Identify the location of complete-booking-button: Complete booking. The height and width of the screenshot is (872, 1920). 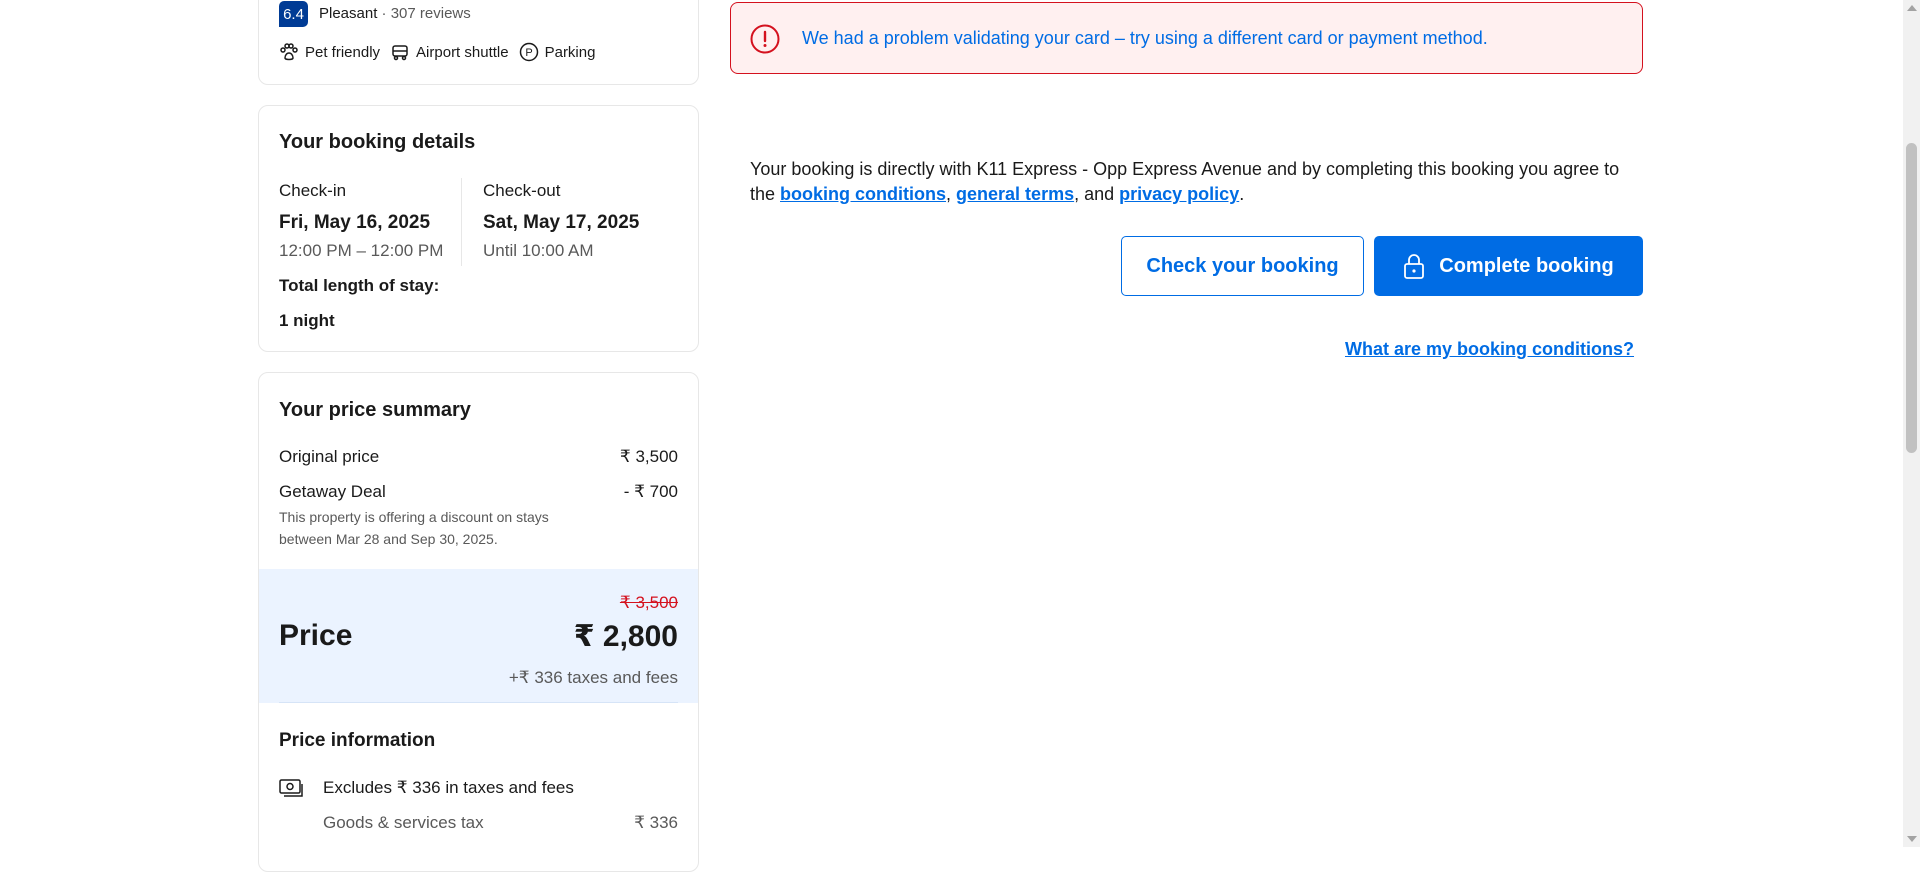
(1508, 266).